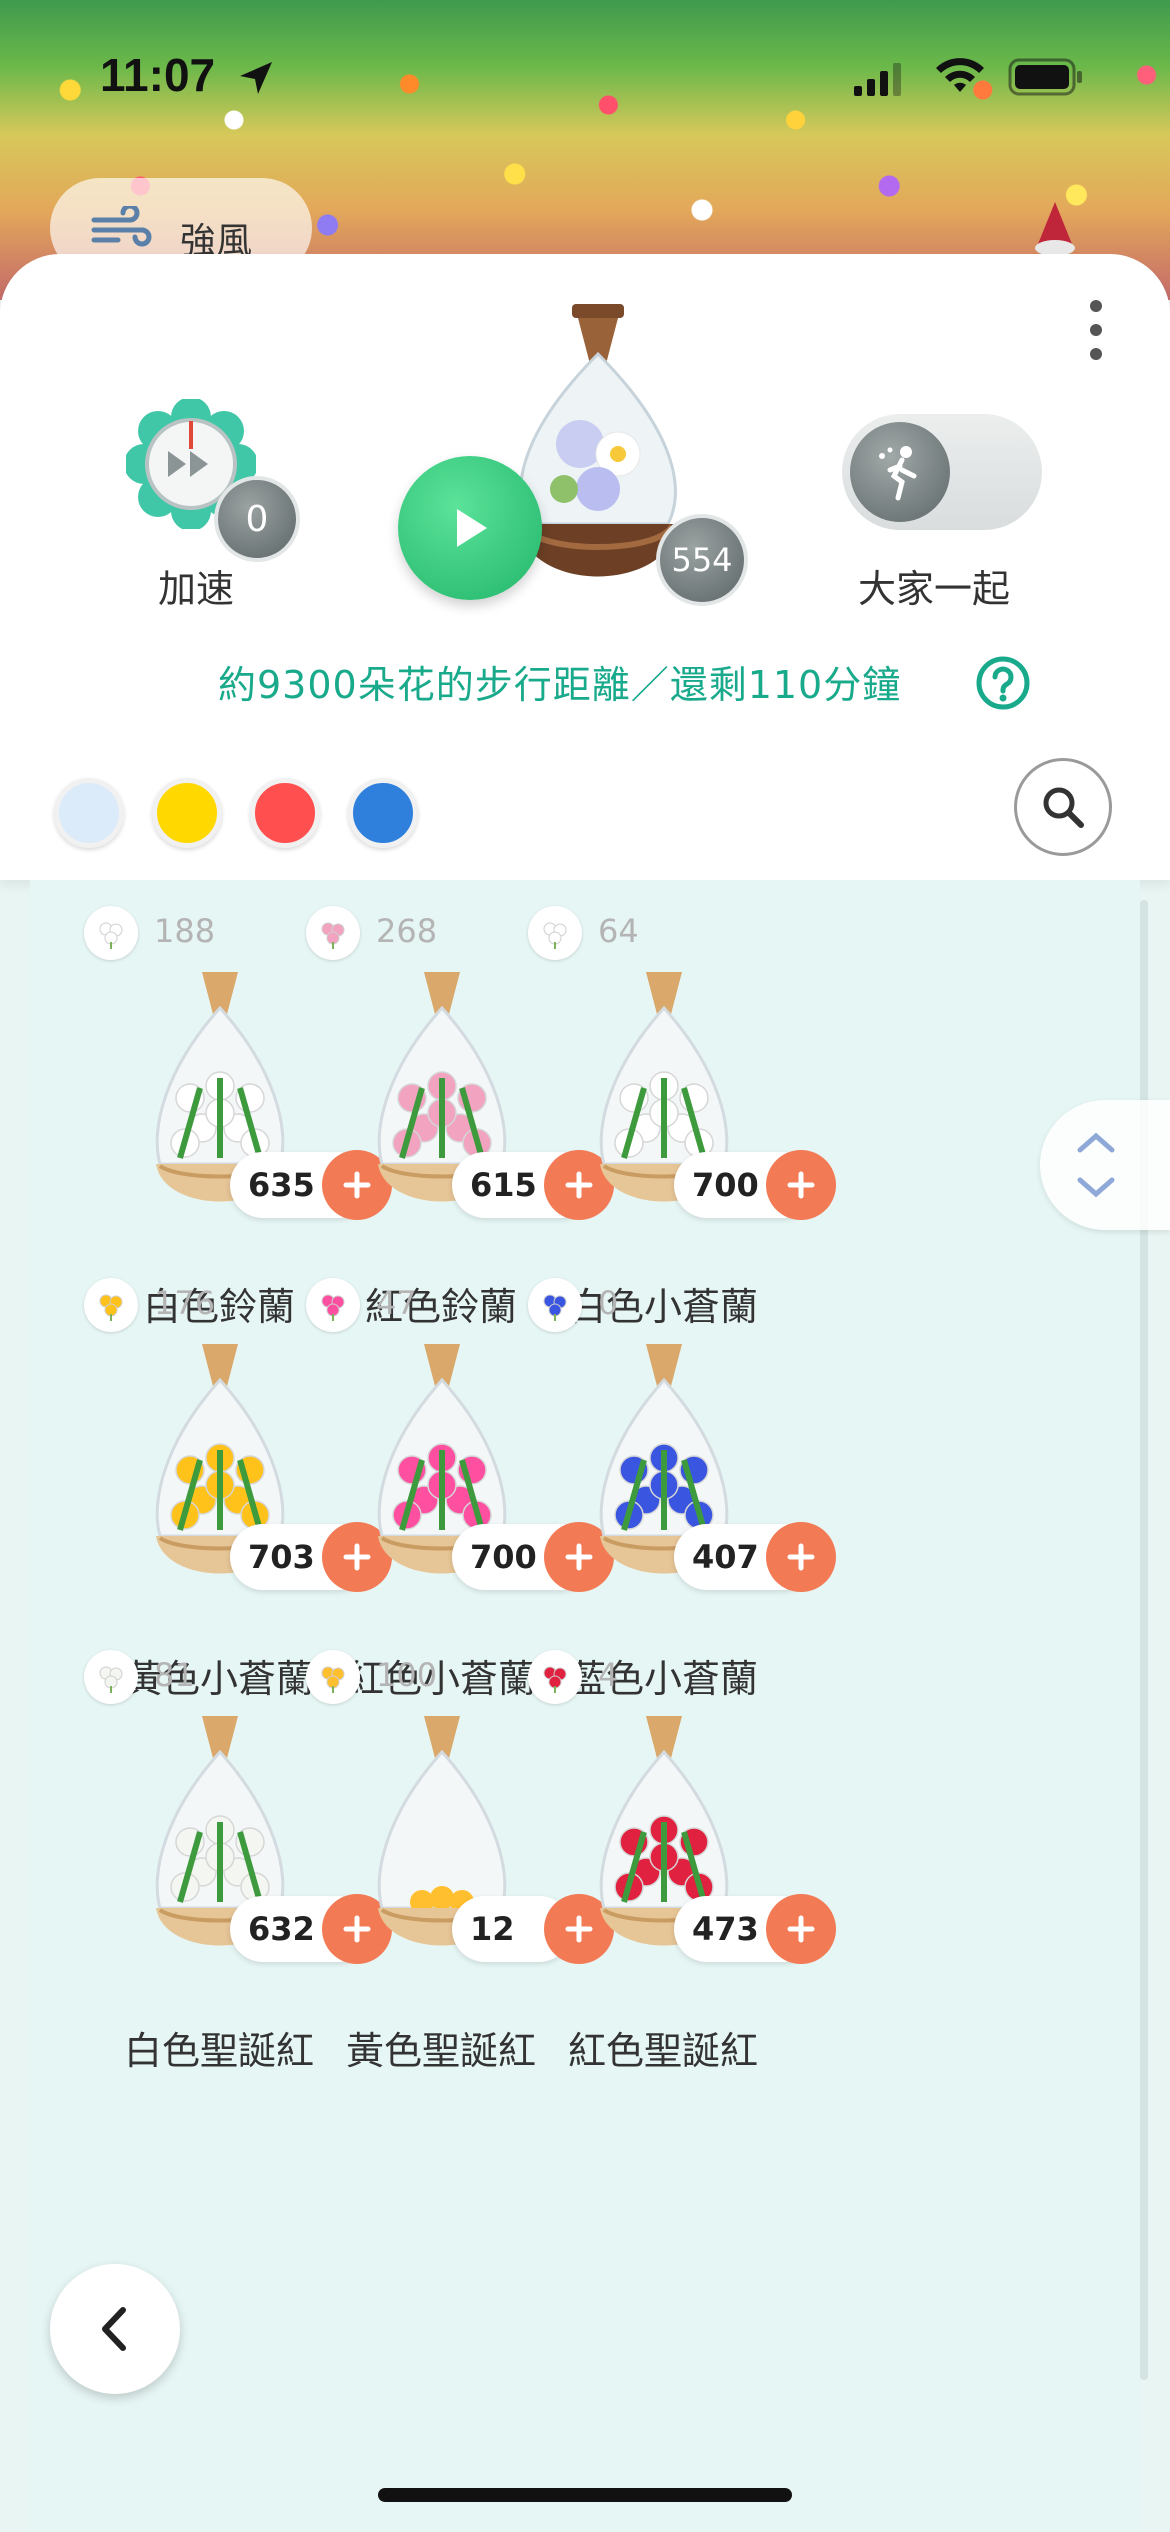  I want to click on speed-up-label: 加速, so click(196, 589).